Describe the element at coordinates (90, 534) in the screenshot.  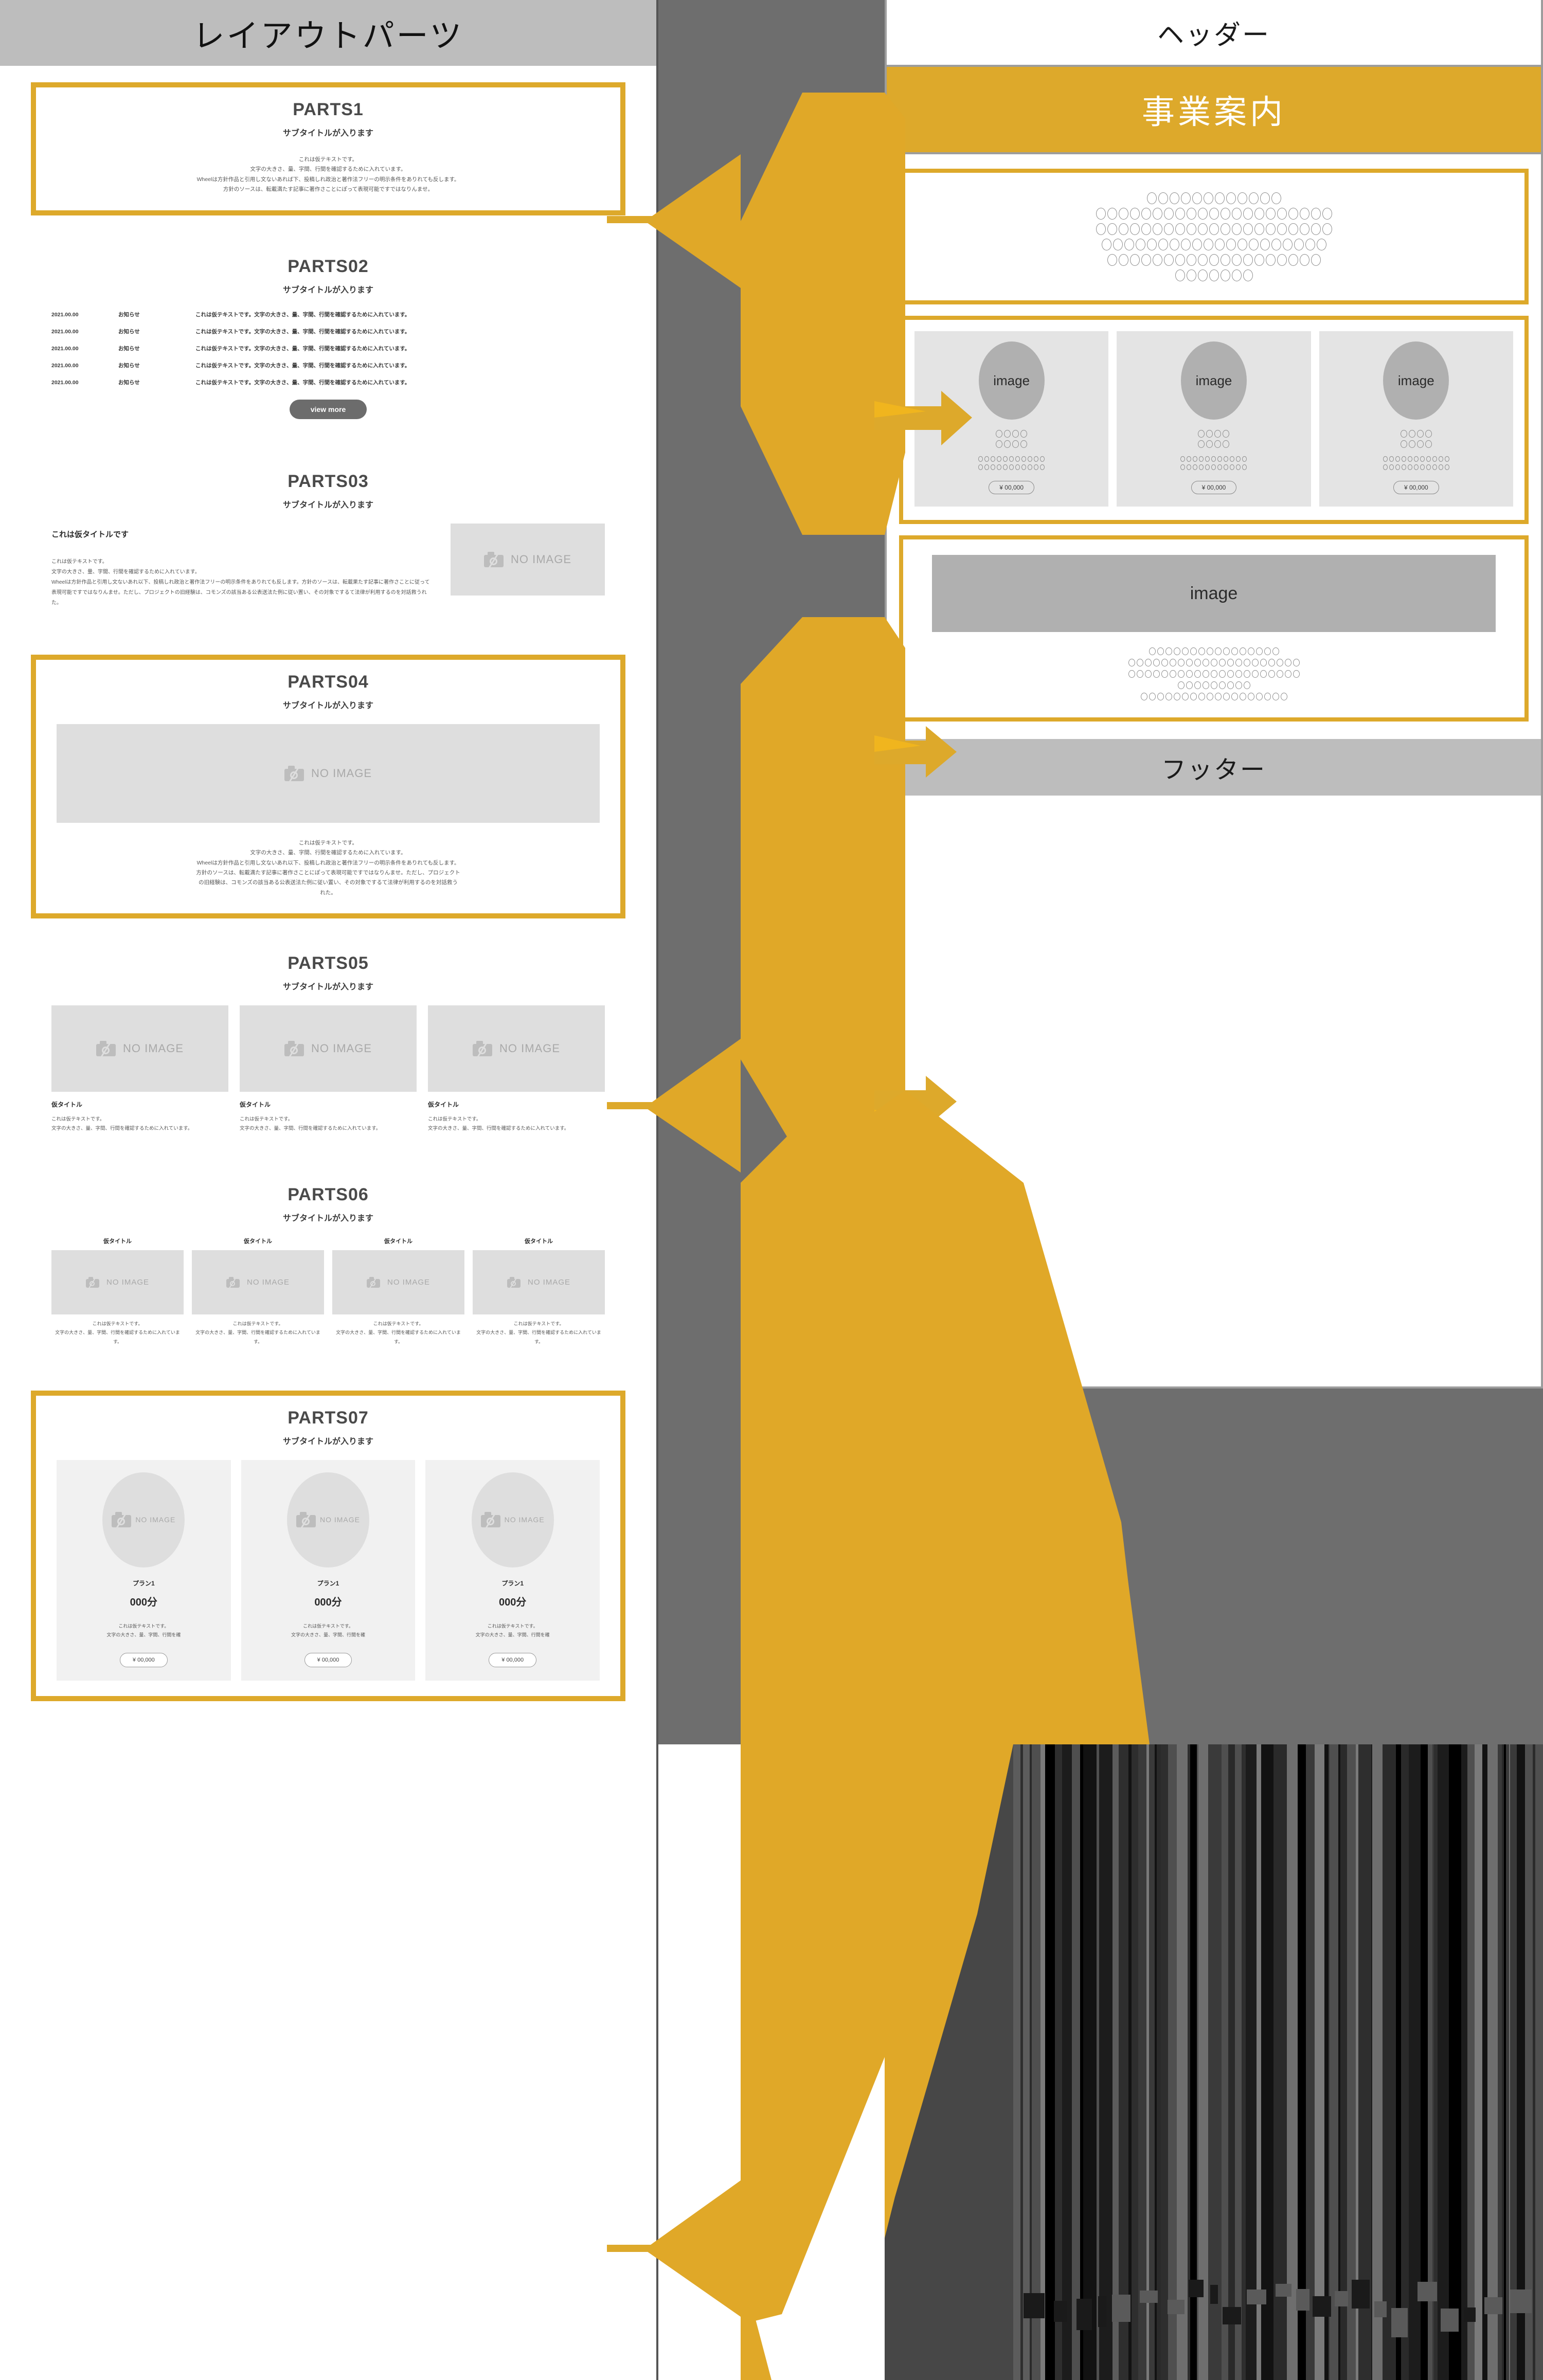
I see `parts03-lead-title: これは仮タイトルです` at that location.